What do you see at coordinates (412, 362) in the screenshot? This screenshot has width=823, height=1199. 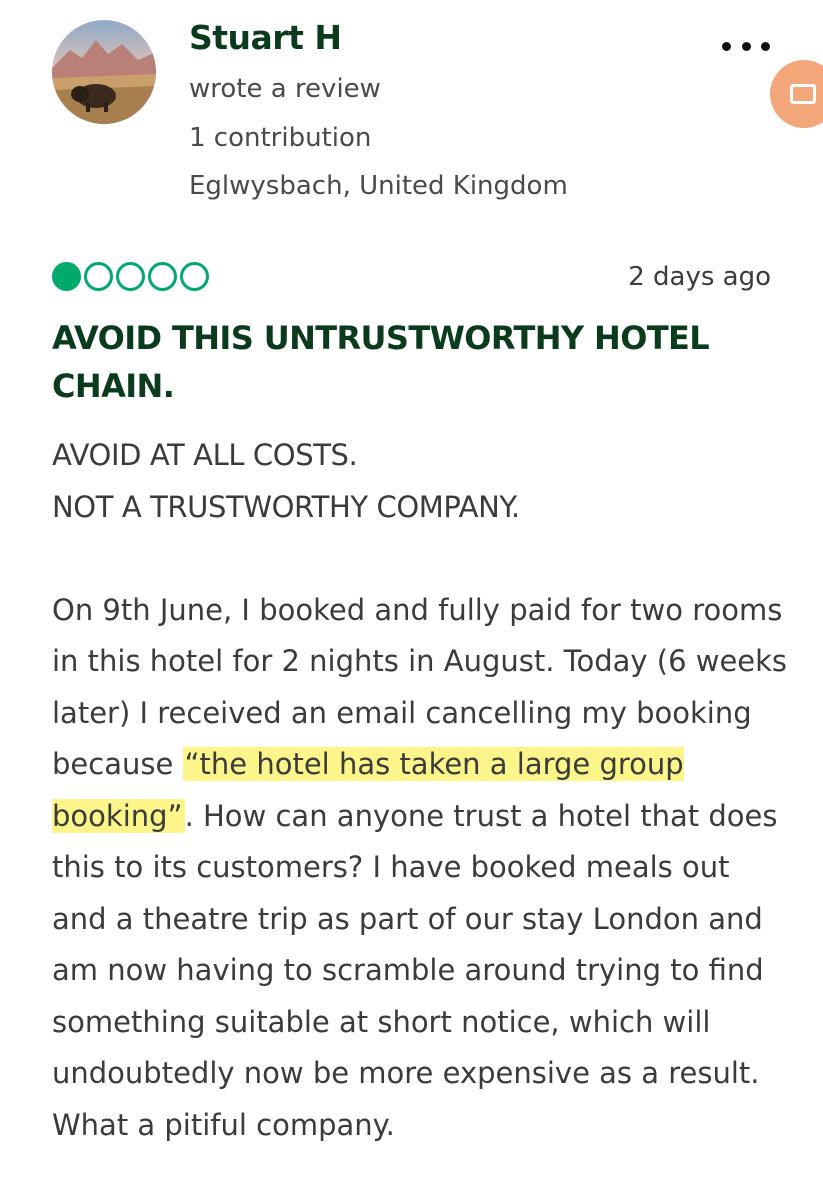 I see `review-title: AVOID THIS UNTRUSTWORTHY HOTEL CHAIN.` at bounding box center [412, 362].